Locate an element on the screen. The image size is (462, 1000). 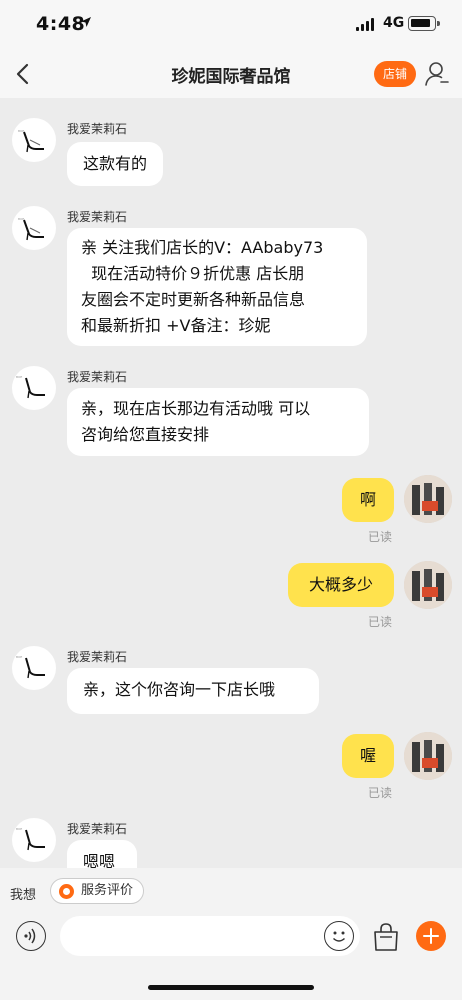
message-bubble-self: 大概多少 is located at coordinates (341, 585).